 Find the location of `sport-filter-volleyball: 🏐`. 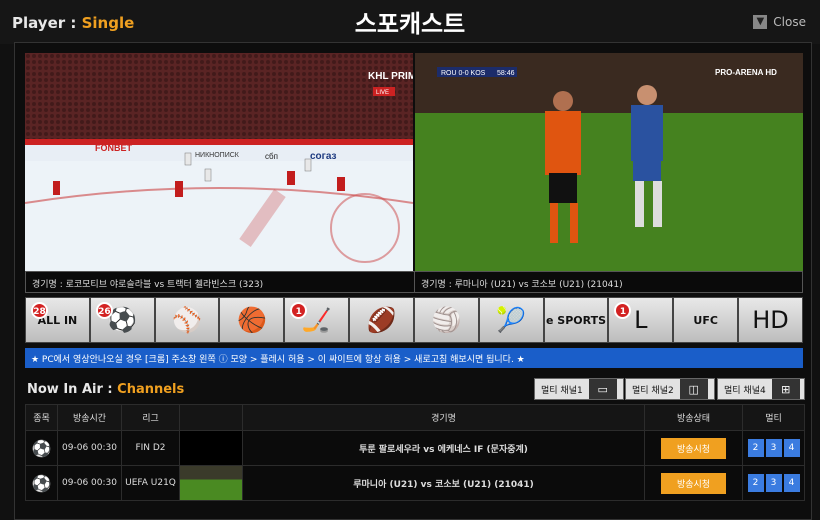

sport-filter-volleyball: 🏐 is located at coordinates (446, 320).